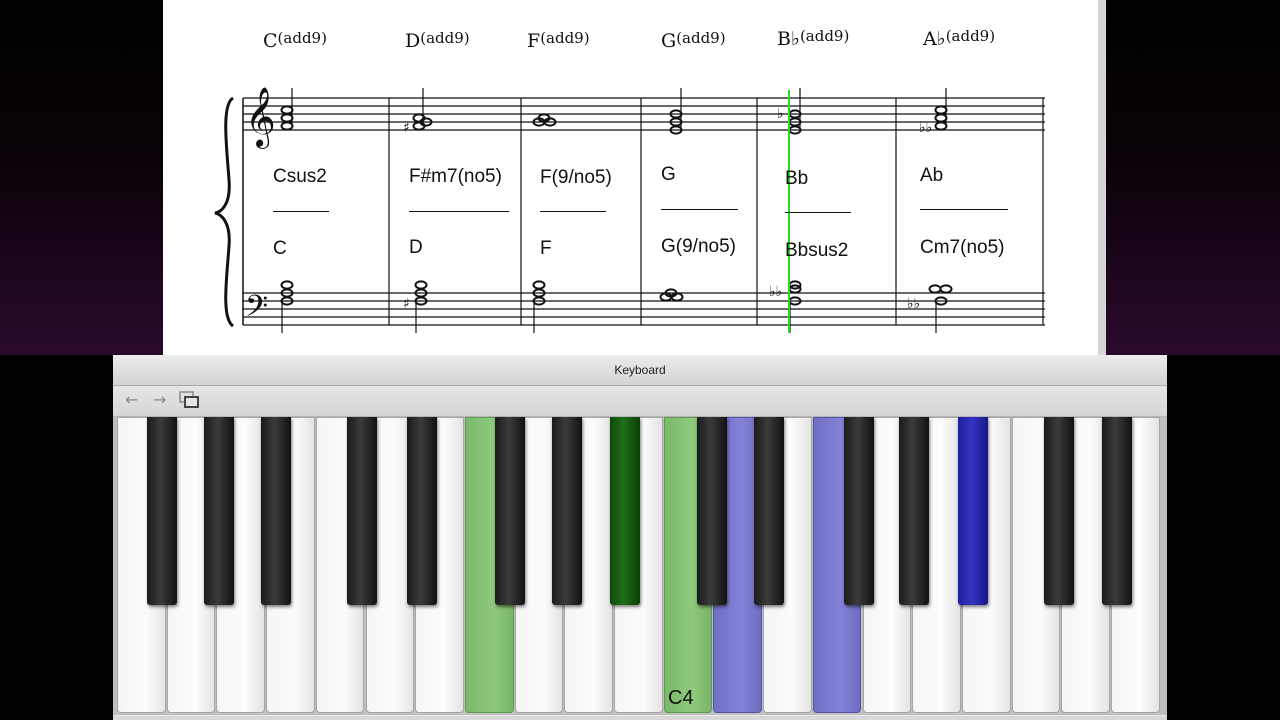  I want to click on arrow-left-icon: ←, so click(131, 400).